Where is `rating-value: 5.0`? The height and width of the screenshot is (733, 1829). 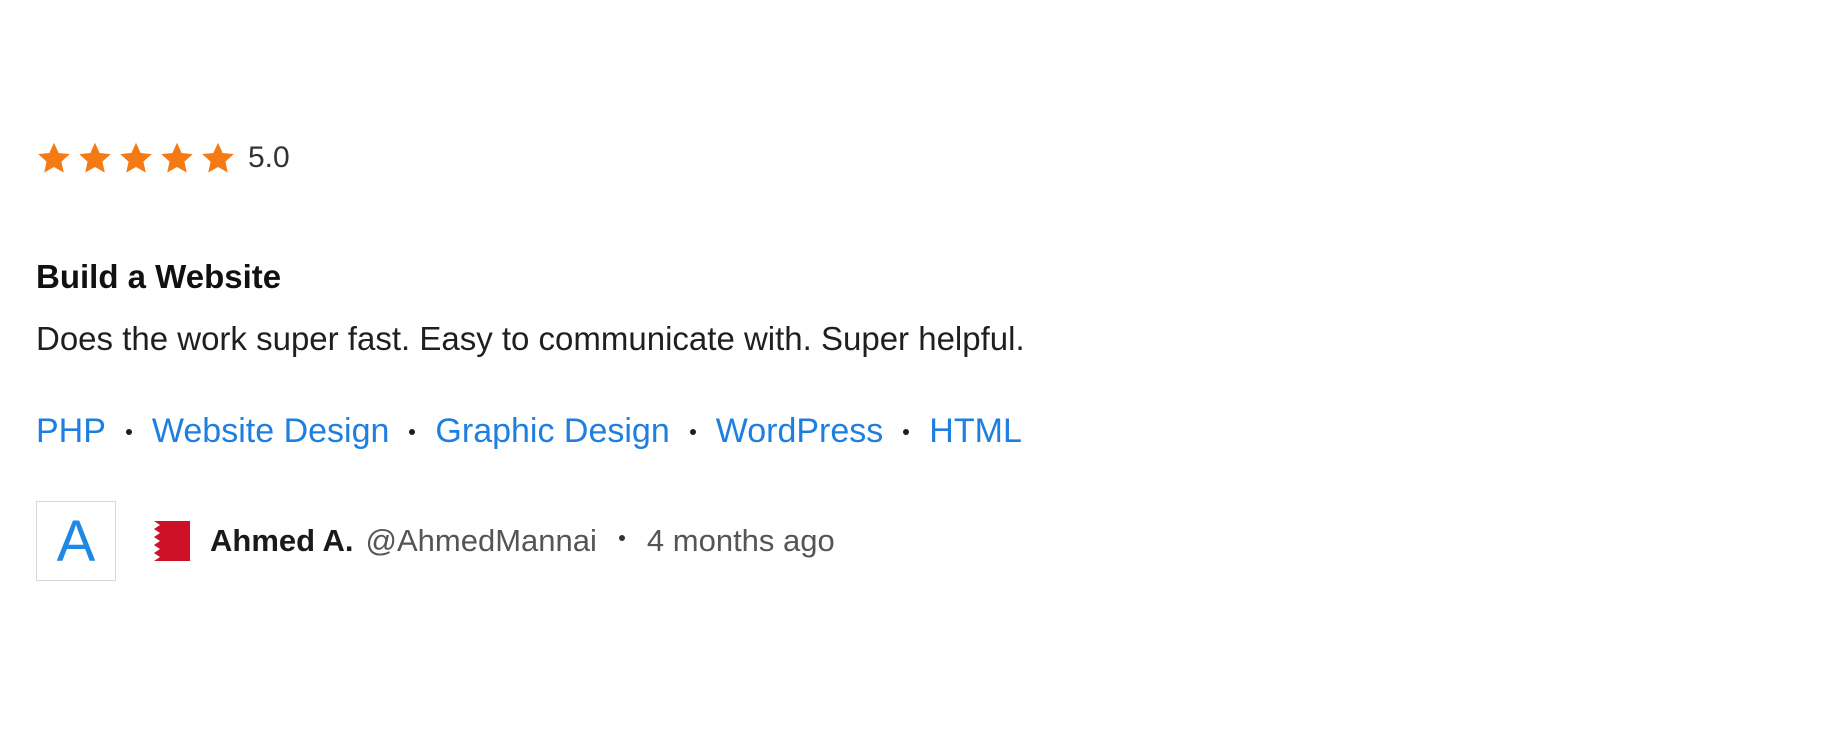 rating-value: 5.0 is located at coordinates (269, 157).